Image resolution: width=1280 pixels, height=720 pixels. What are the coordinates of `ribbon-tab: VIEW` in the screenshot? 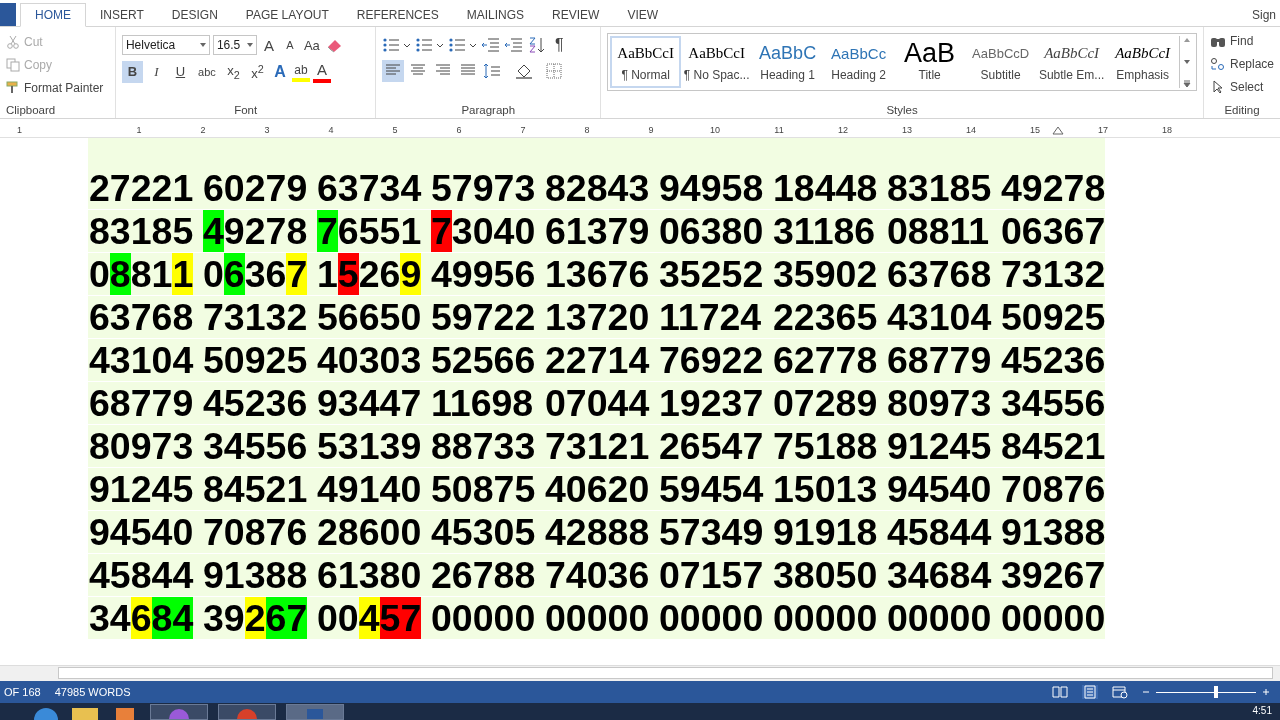 It's located at (643, 15).